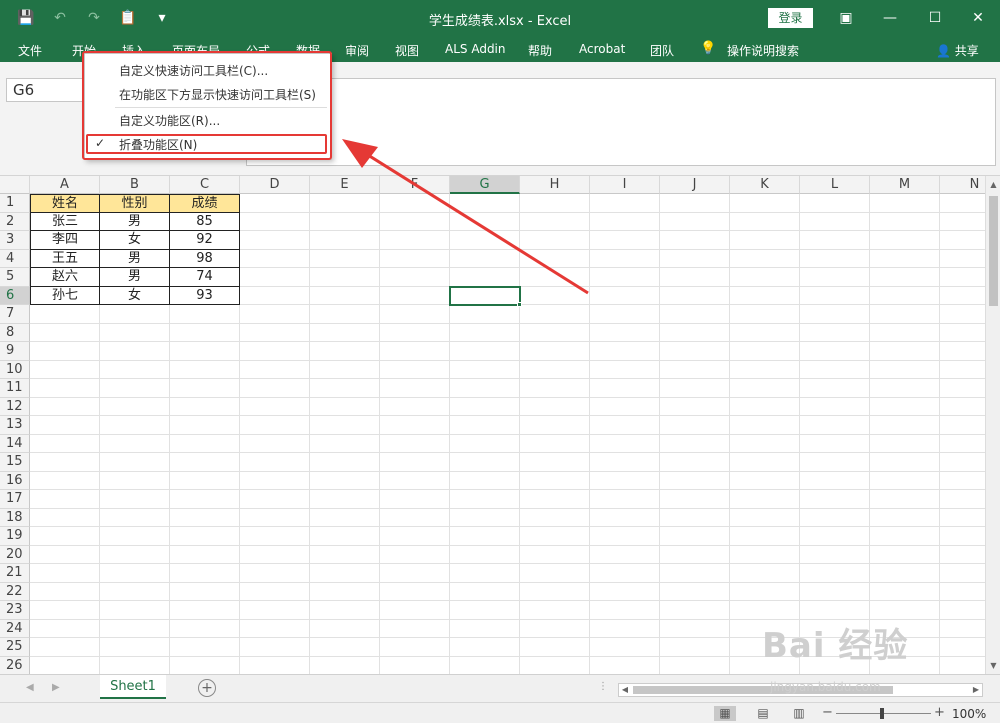 The image size is (1000, 723). I want to click on baidu-watermark-url: jingyan.baidu.com, so click(825, 687).